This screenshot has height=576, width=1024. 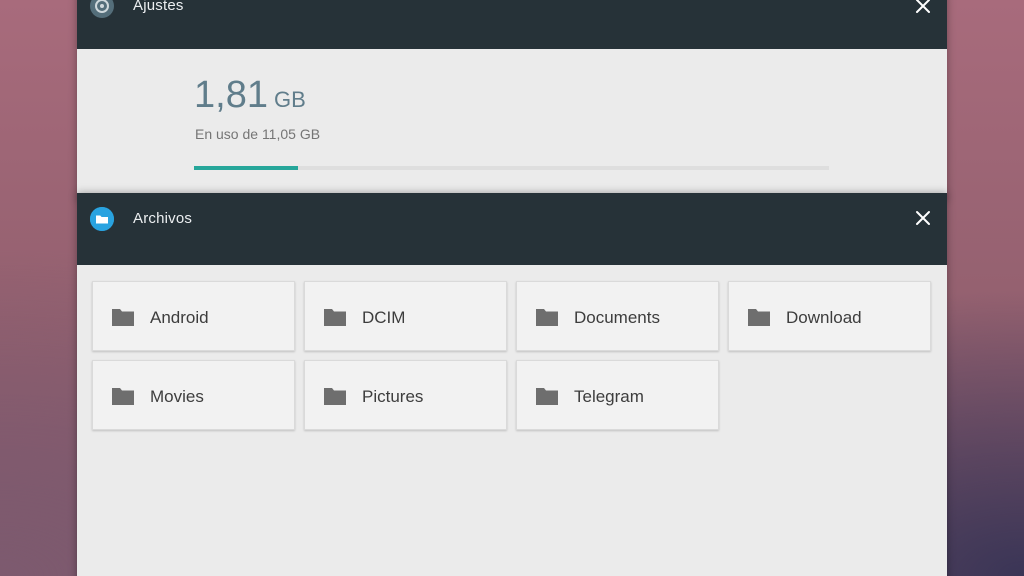 I want to click on storage-used-value: 1,81, so click(x=231, y=95).